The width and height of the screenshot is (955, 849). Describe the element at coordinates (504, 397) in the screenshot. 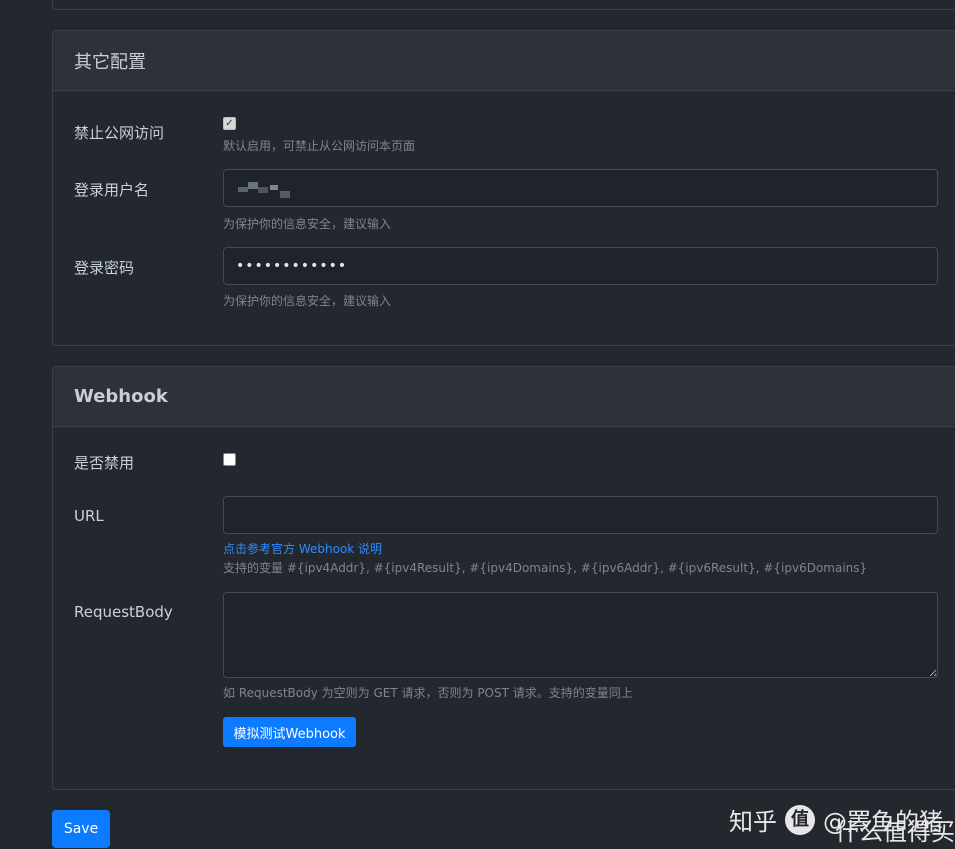

I see `webhook-header: Webhook` at that location.